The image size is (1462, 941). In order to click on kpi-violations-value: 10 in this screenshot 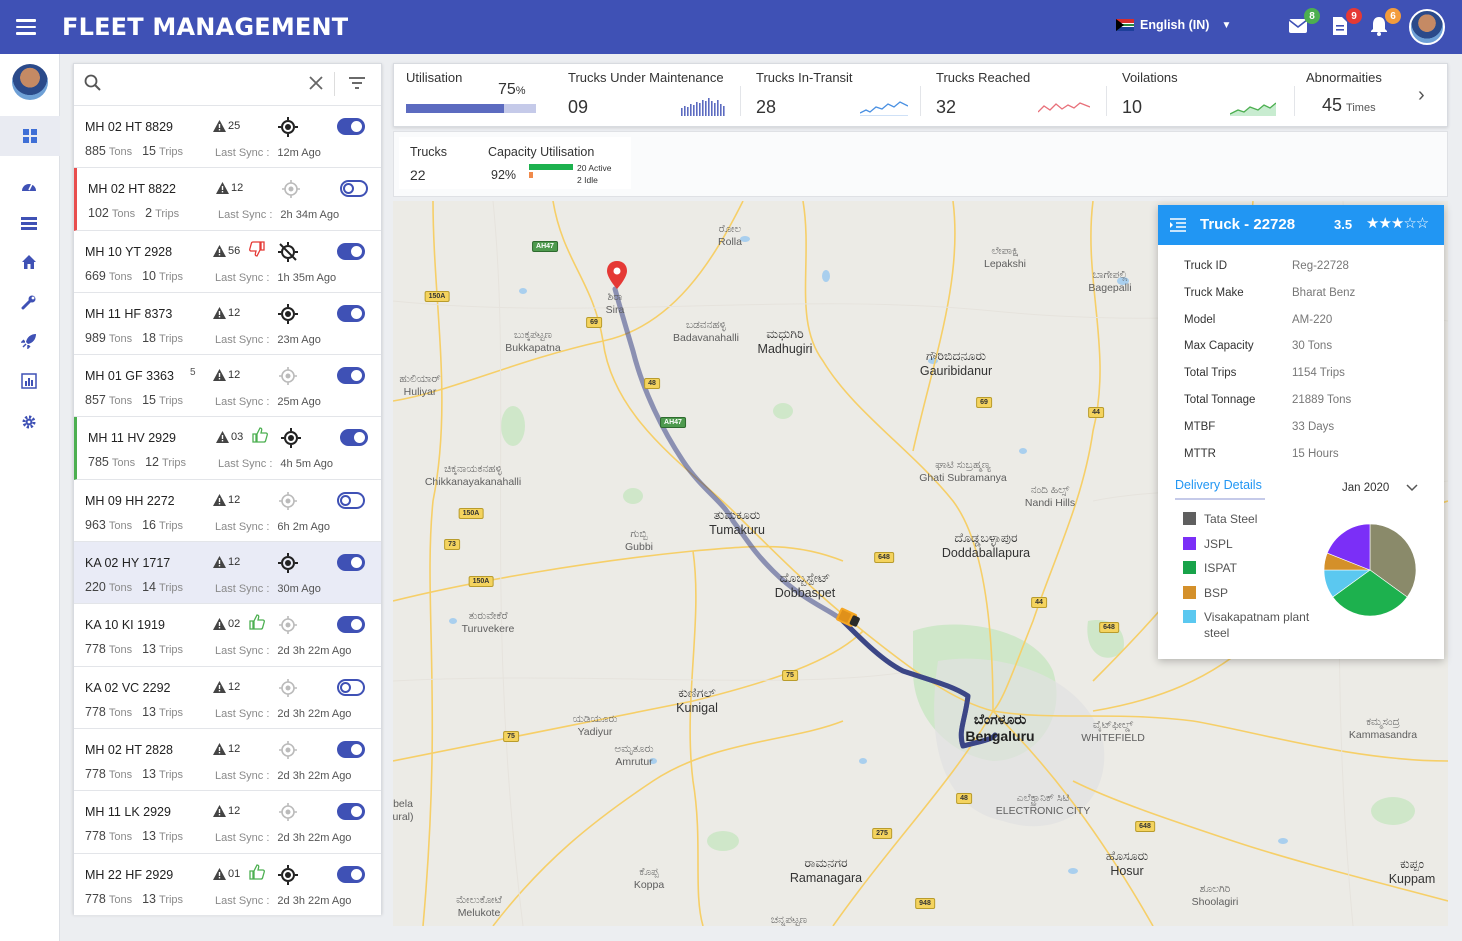, I will do `click(1132, 107)`.